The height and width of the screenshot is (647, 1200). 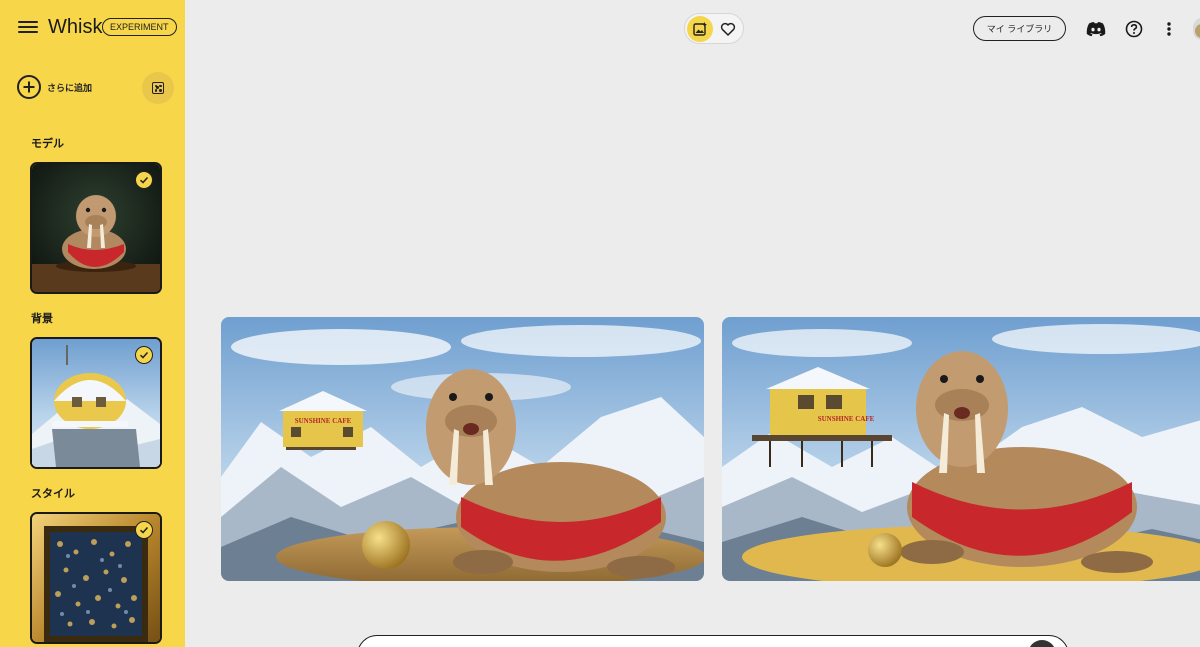 I want to click on app-title: Whisk, so click(x=75, y=27).